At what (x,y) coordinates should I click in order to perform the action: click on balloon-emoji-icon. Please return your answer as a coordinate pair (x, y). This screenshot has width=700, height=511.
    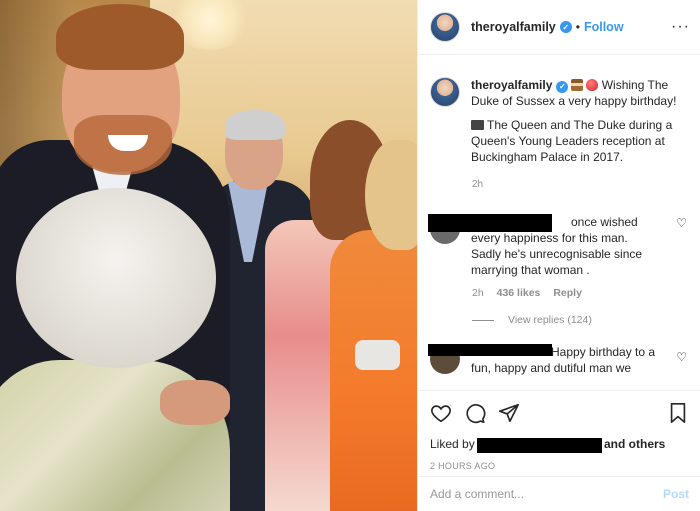
    Looking at the image, I should click on (592, 85).